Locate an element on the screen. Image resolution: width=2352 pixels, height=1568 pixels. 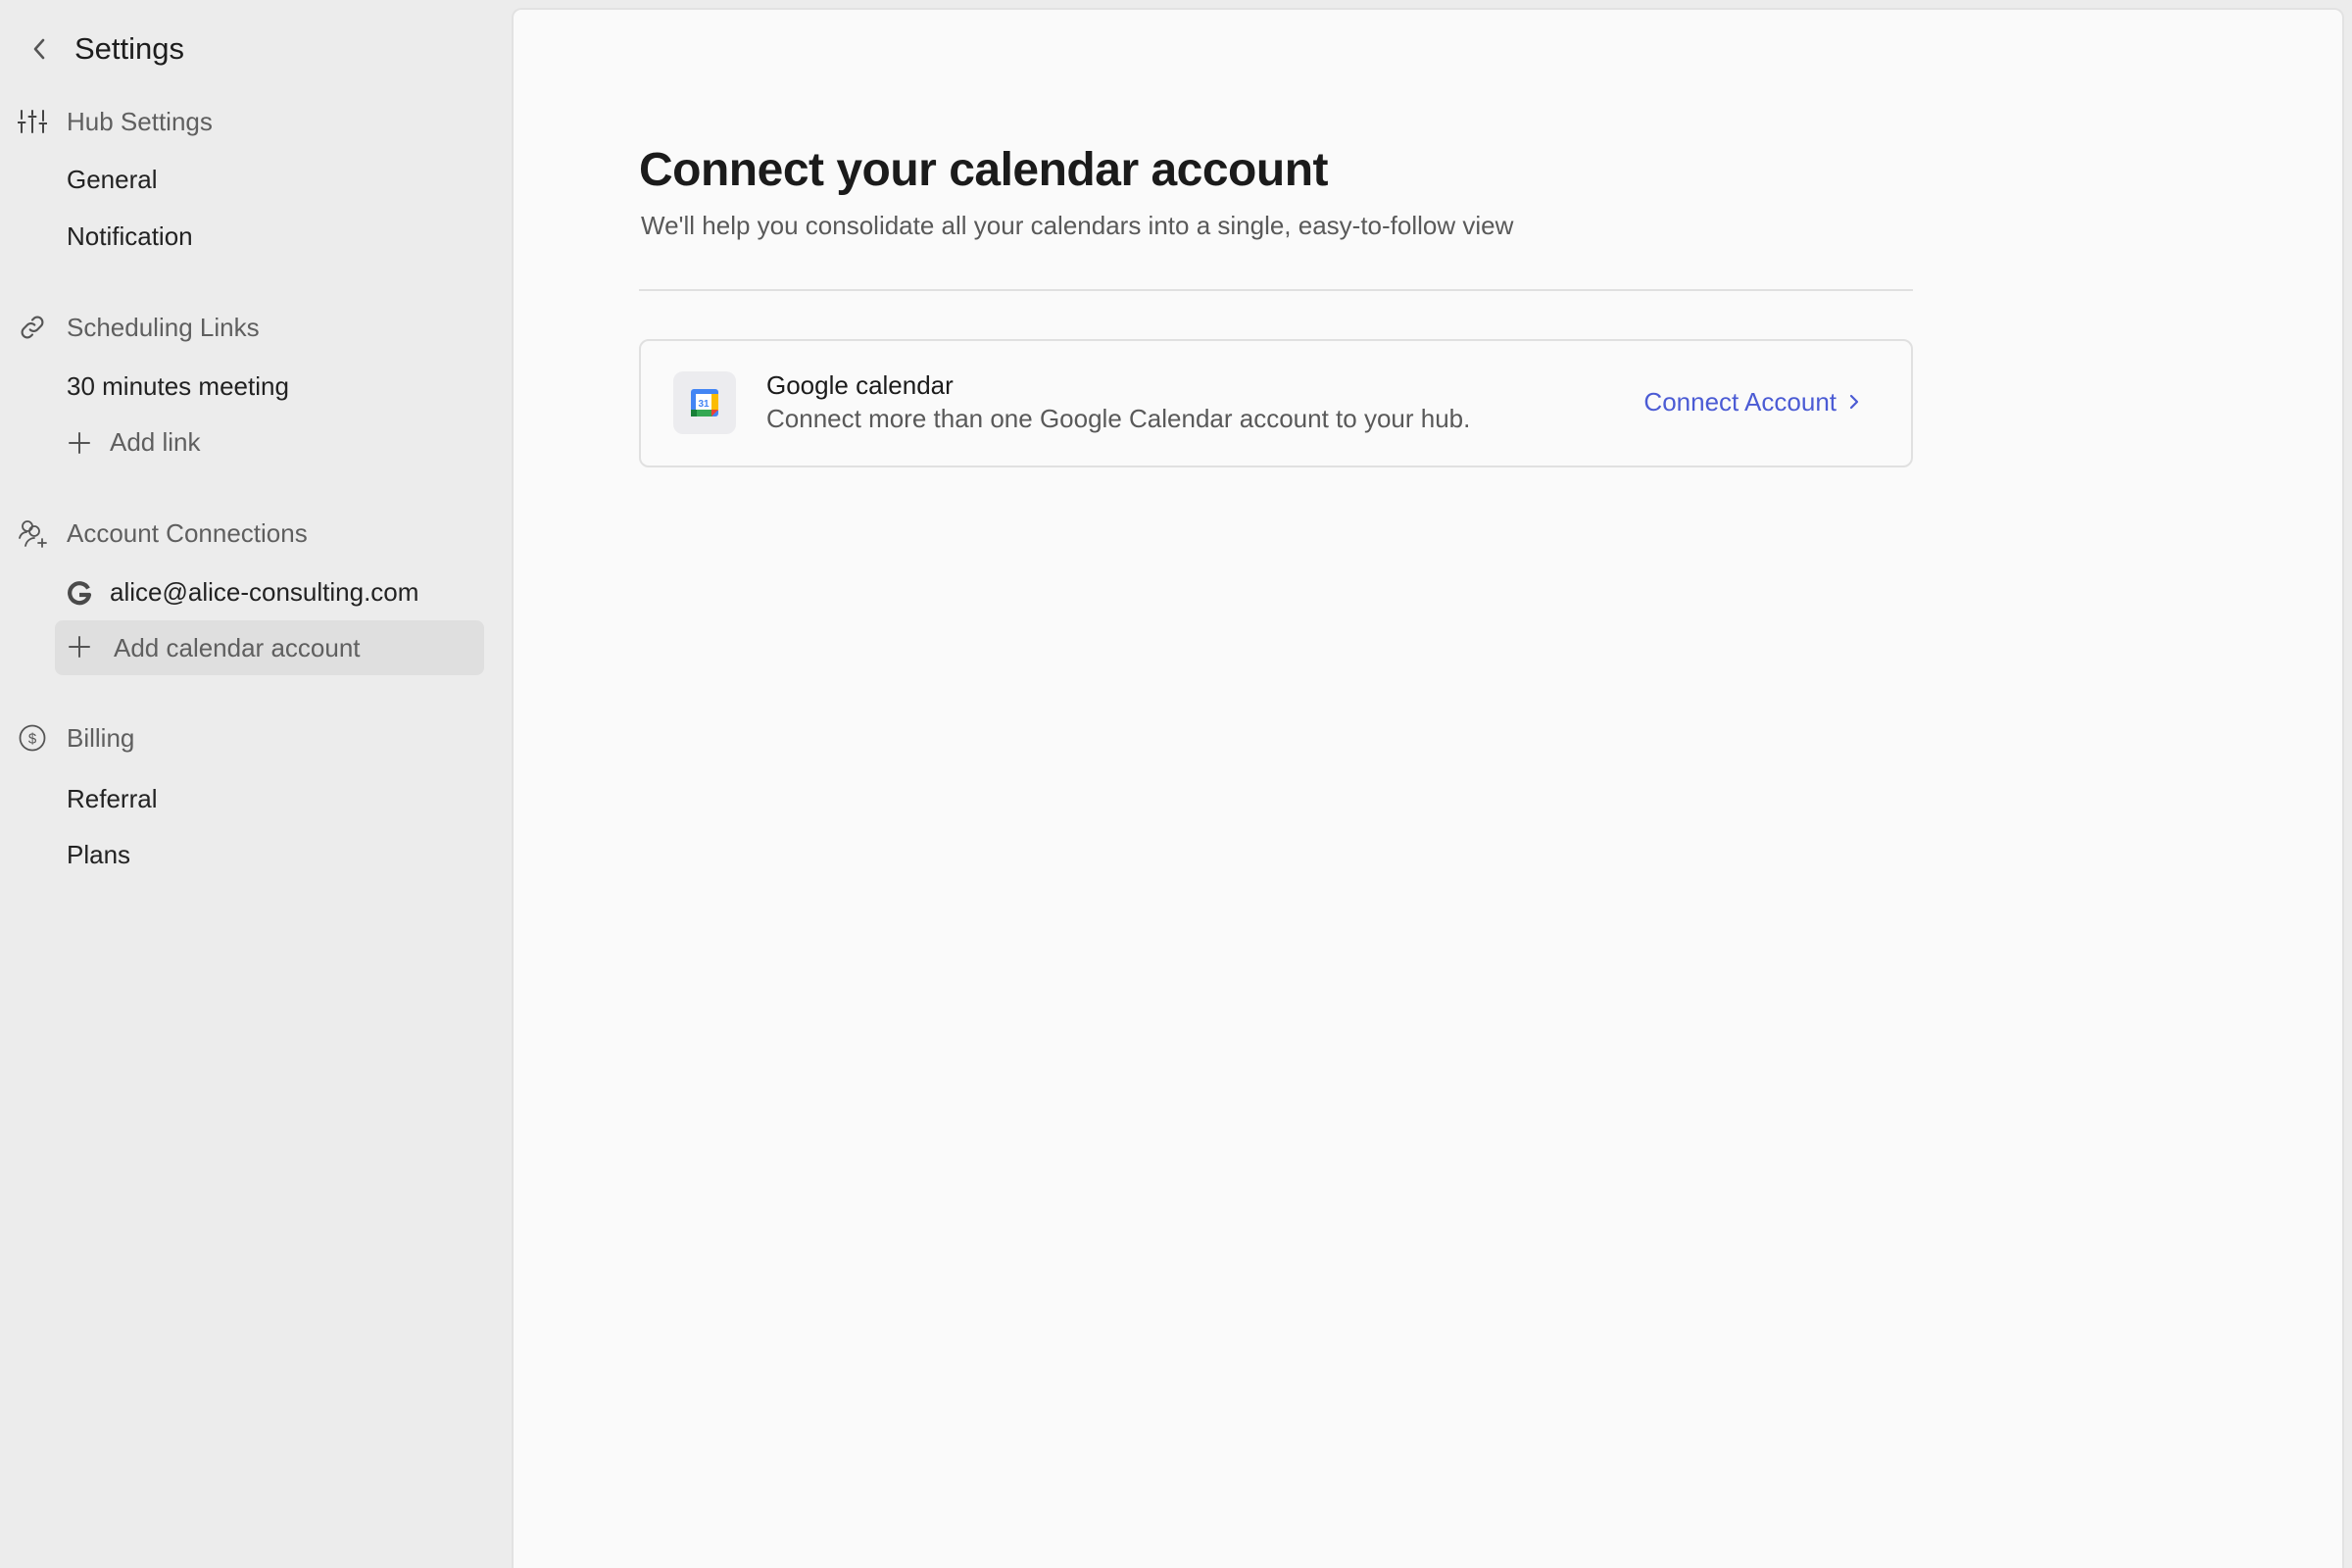
sidebar-item-label: Plans is located at coordinates (99, 854).